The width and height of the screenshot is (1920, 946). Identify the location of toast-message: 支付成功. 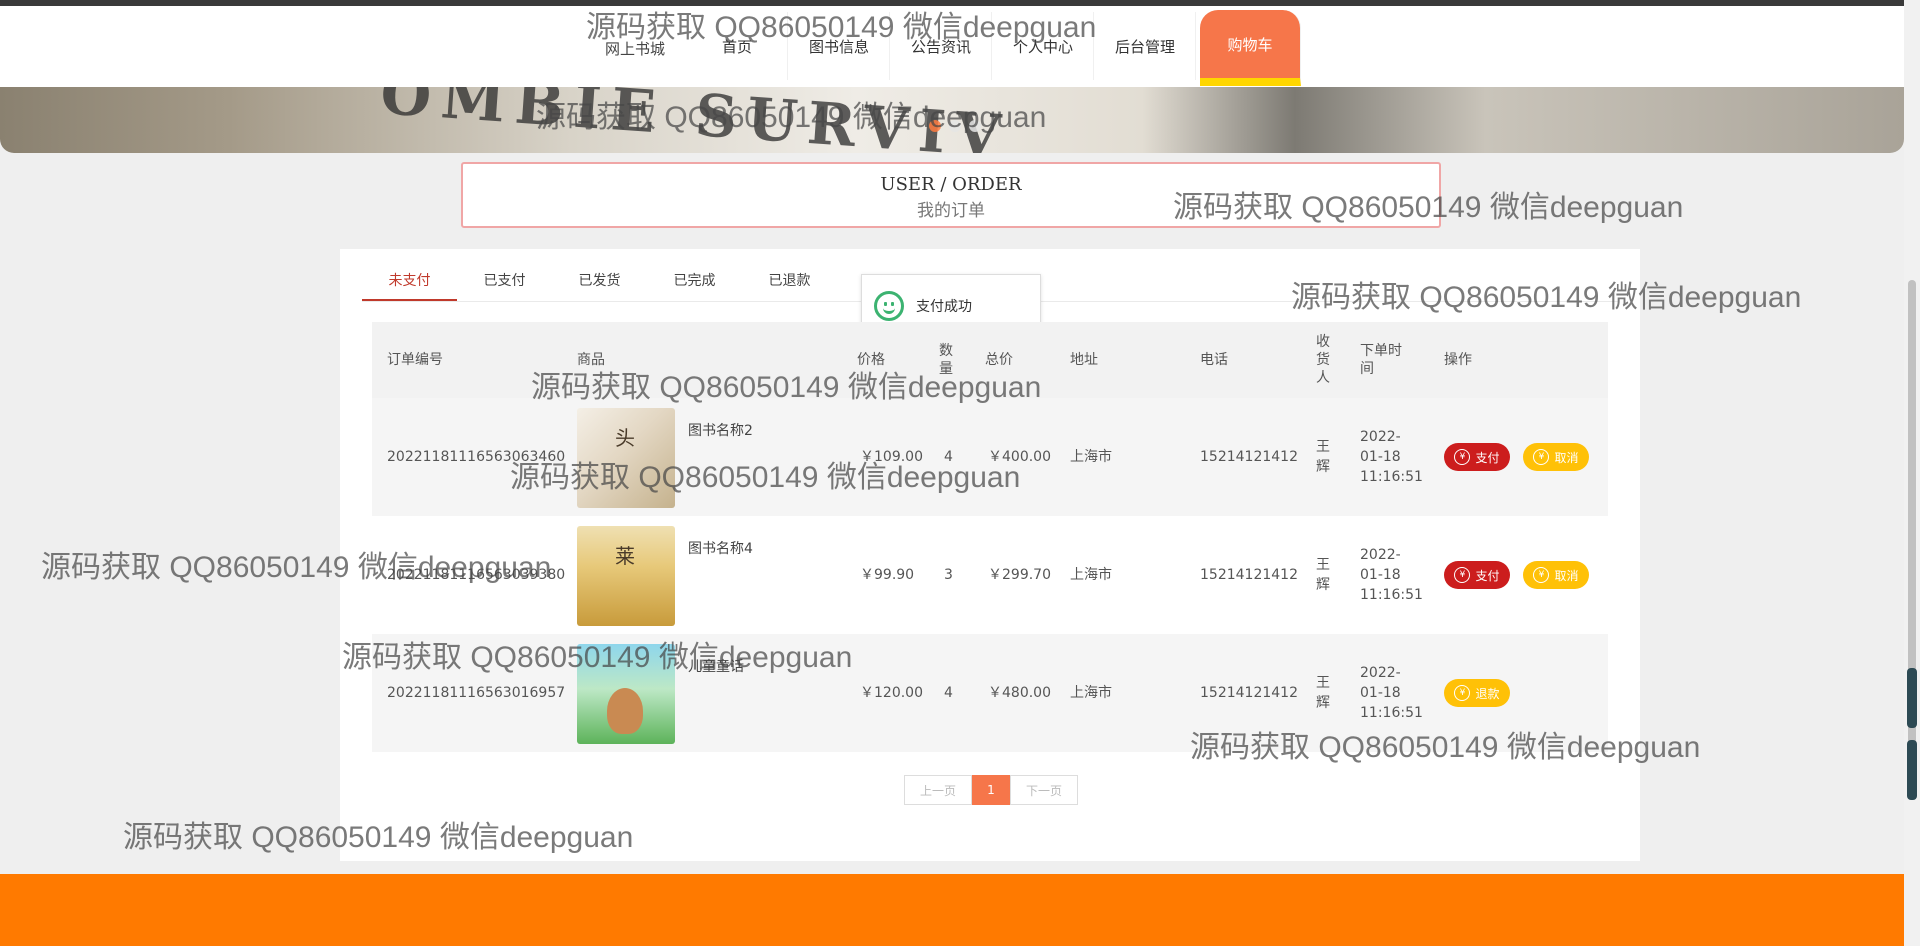
(944, 307).